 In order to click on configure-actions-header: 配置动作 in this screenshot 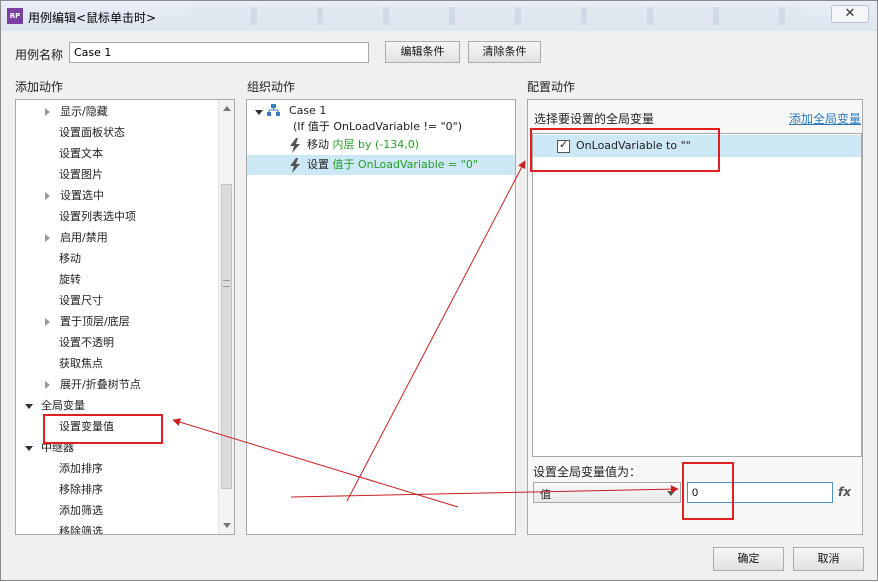, I will do `click(551, 87)`.